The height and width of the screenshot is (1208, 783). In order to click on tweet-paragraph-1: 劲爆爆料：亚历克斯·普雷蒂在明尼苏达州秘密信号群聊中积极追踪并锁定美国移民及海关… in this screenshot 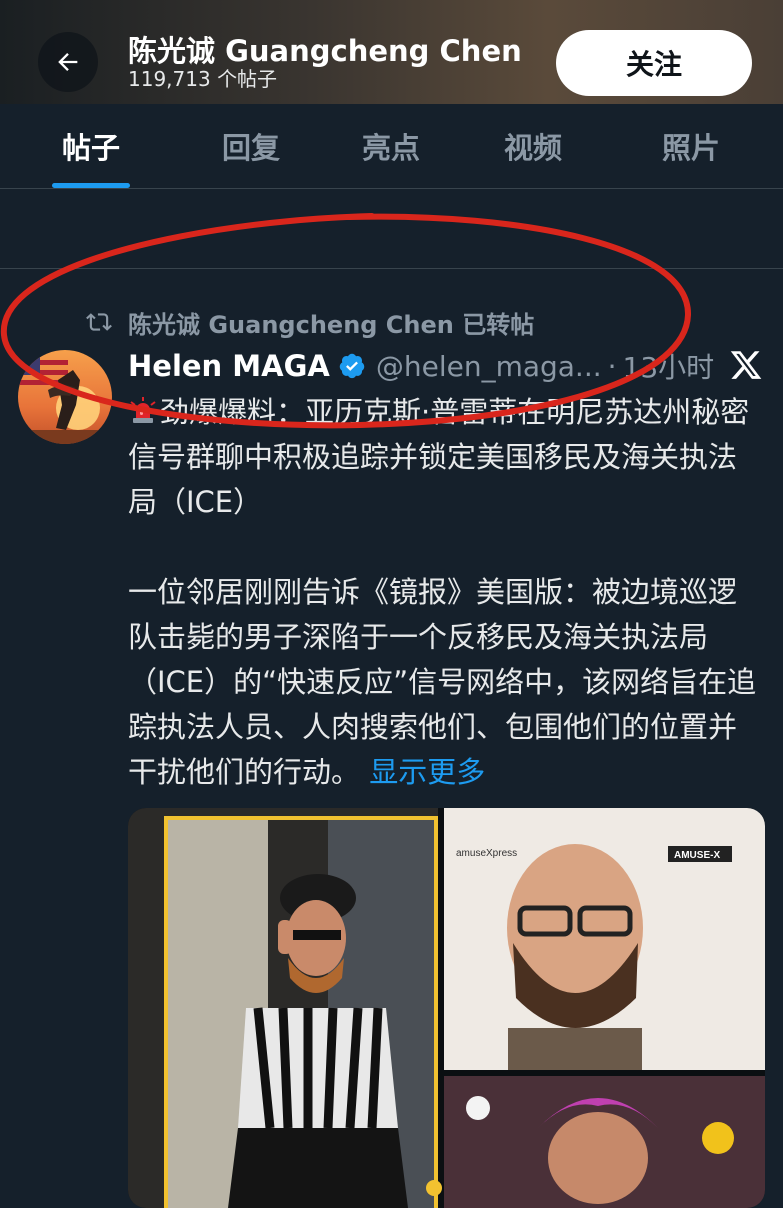, I will do `click(443, 457)`.